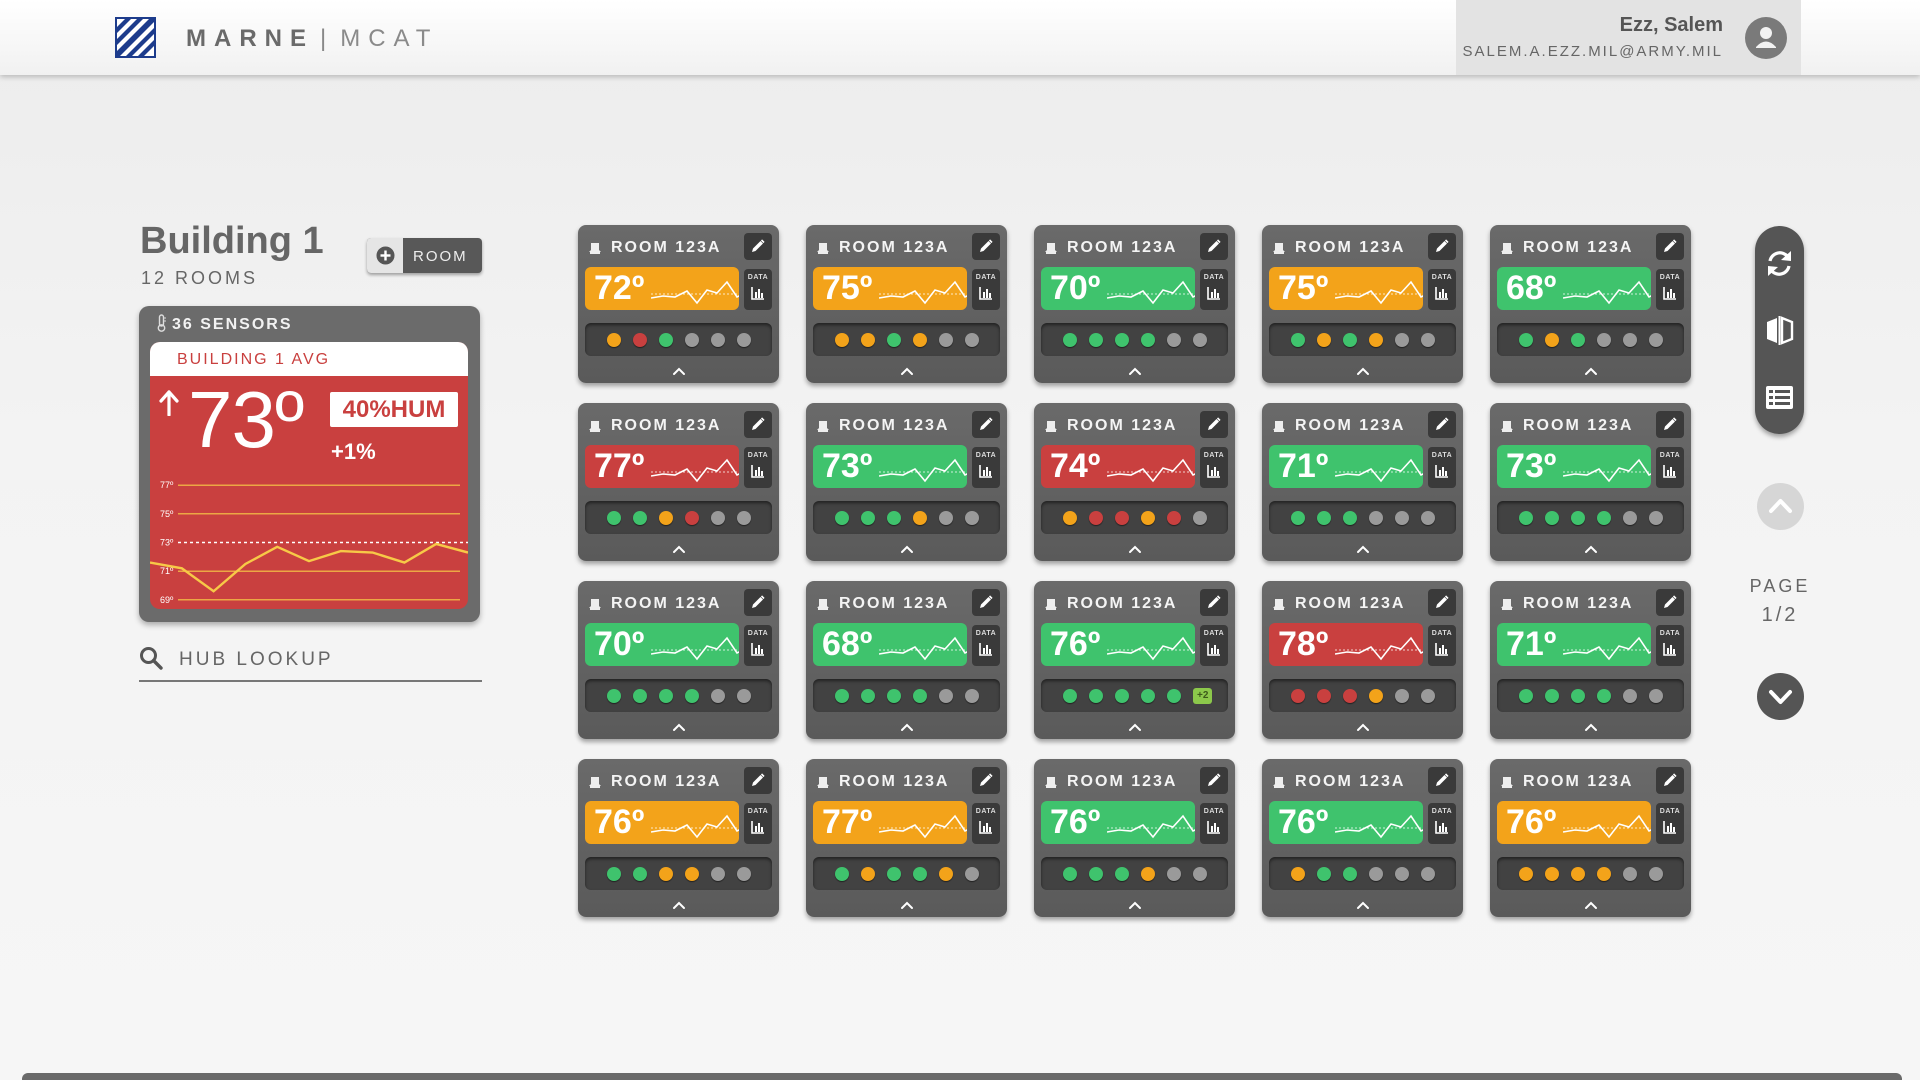 The height and width of the screenshot is (1080, 1920). Describe the element at coordinates (1134, 660) in the screenshot. I see `room-card: ROOM 123A 76º DATA +2` at that location.